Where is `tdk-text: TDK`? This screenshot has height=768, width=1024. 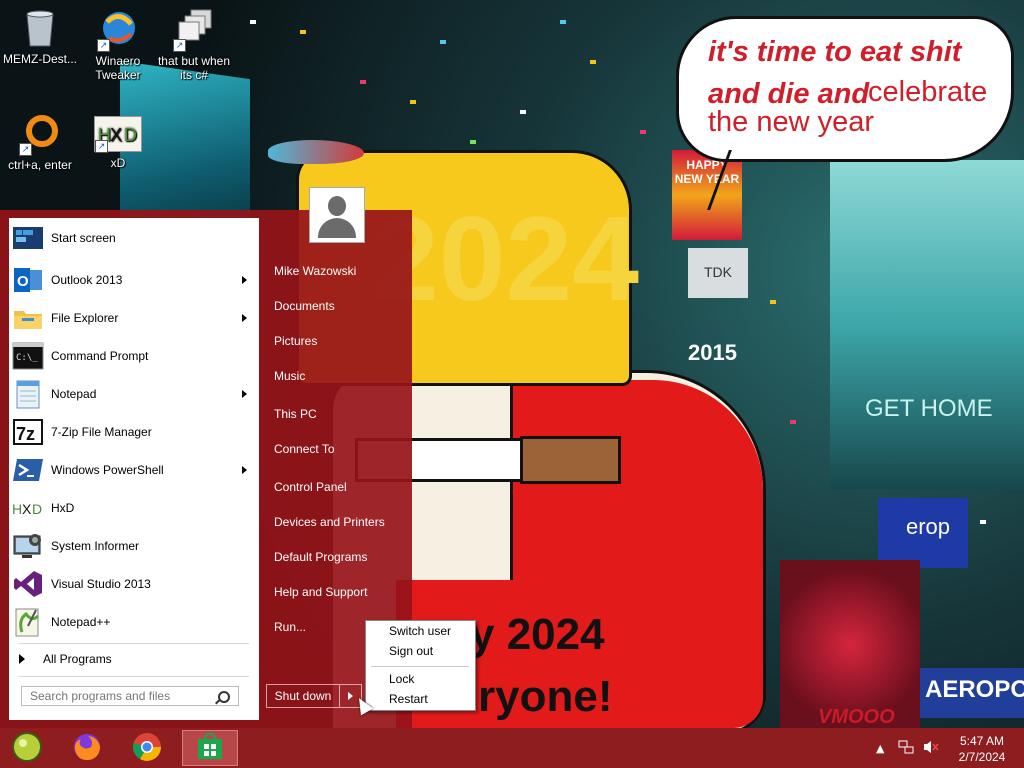 tdk-text: TDK is located at coordinates (718, 272).